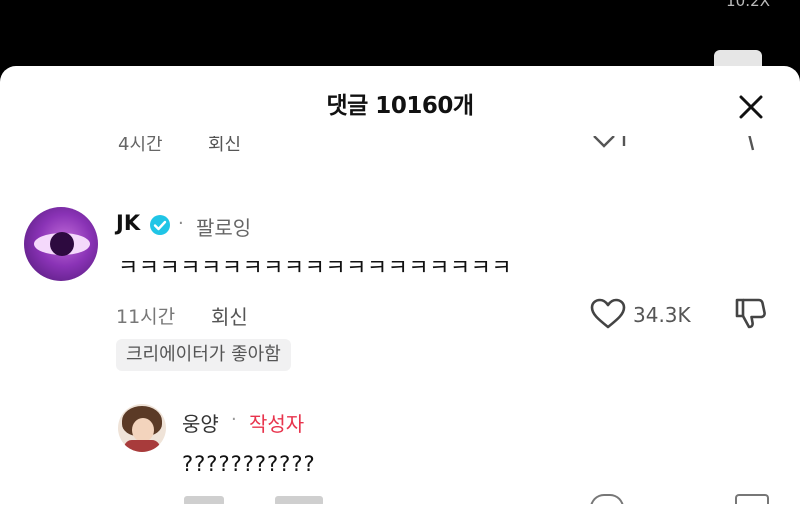 Image resolution: width=800 pixels, height=506 pixels. I want to click on follow-status: 팔로잉, so click(224, 228).